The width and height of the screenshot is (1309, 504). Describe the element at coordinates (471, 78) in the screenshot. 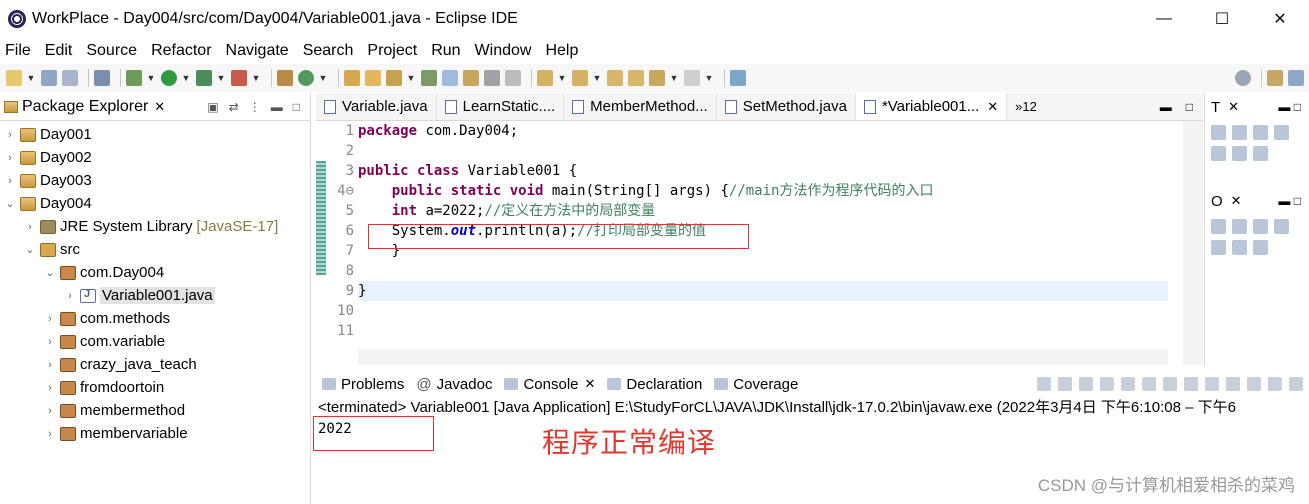

I see `block-selection-icon` at that location.